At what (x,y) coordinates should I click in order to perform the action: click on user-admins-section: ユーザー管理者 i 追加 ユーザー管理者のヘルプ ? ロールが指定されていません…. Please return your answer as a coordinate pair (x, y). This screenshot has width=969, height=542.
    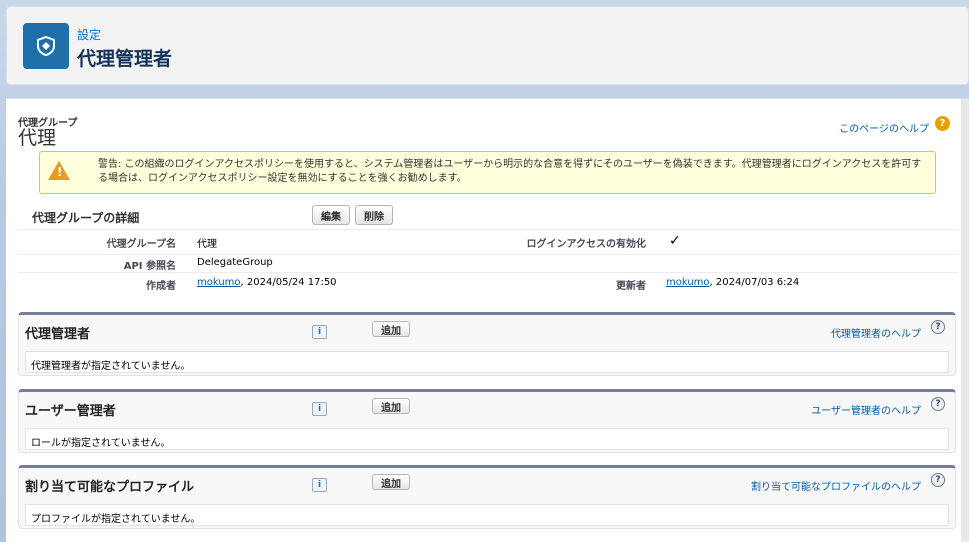
    Looking at the image, I should click on (487, 421).